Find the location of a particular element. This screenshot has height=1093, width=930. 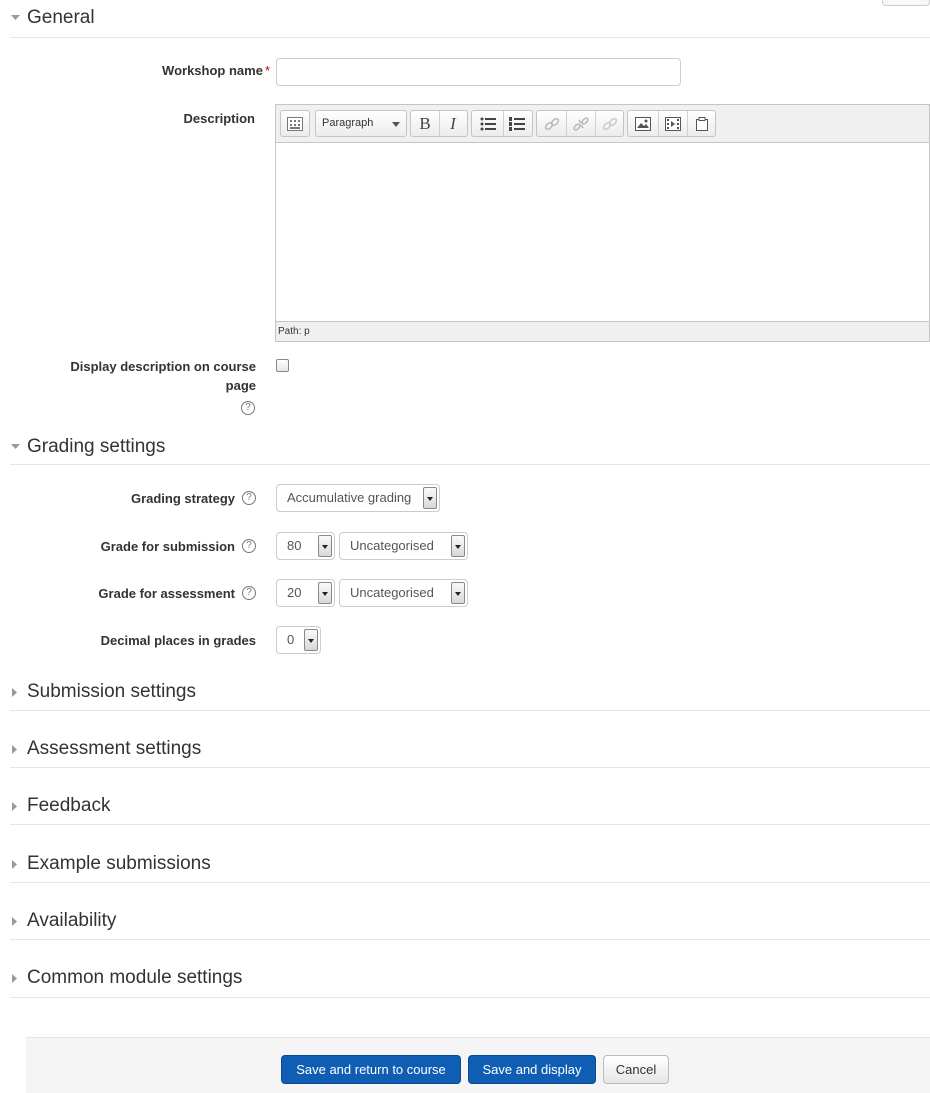

anchor-link-icon is located at coordinates (610, 123).